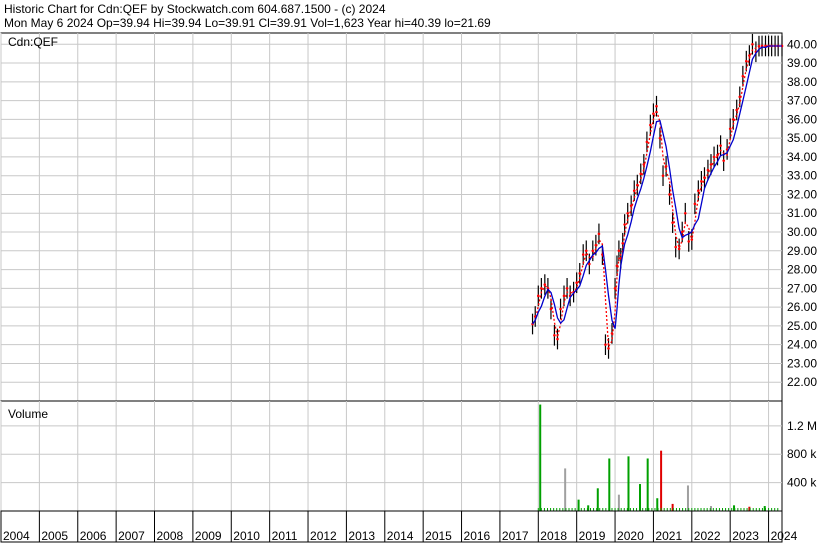  What do you see at coordinates (246, 536) in the screenshot?
I see `year-tick-label: 2010` at bounding box center [246, 536].